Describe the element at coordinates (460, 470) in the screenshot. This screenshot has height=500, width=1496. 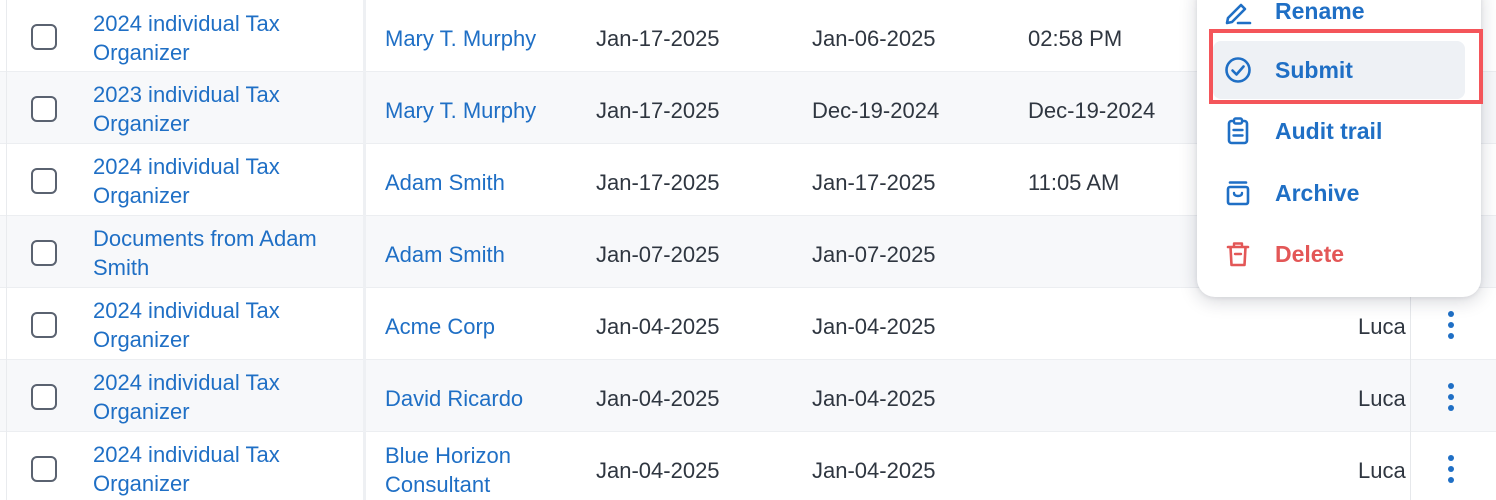
I see `client-name-link: Blue Horizon Consultant` at that location.